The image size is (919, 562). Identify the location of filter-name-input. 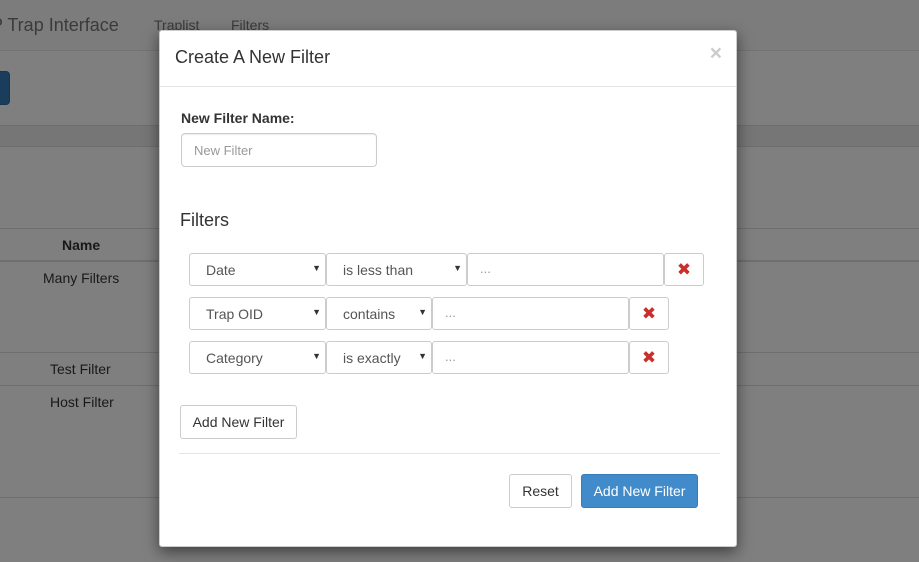
(279, 150).